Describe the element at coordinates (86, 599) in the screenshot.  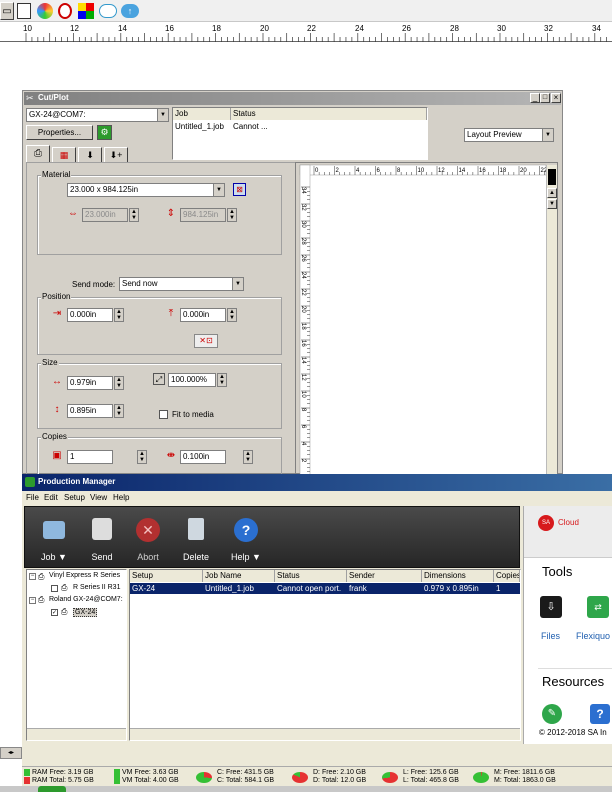
I see `tree-group-2: Roland GX-24@COM7:` at that location.